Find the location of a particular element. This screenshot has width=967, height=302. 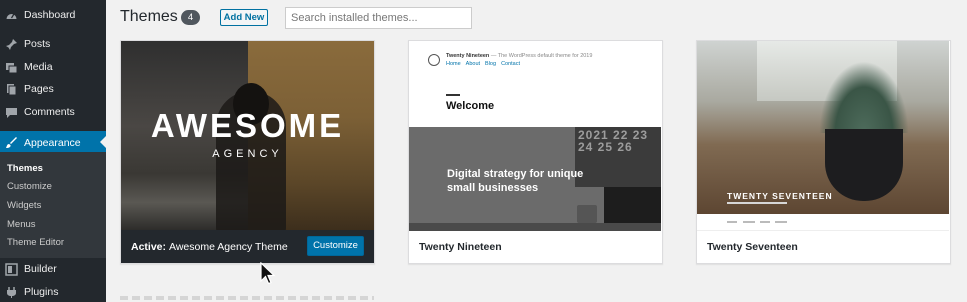

sidebar-item-label: Builder is located at coordinates (40, 269).